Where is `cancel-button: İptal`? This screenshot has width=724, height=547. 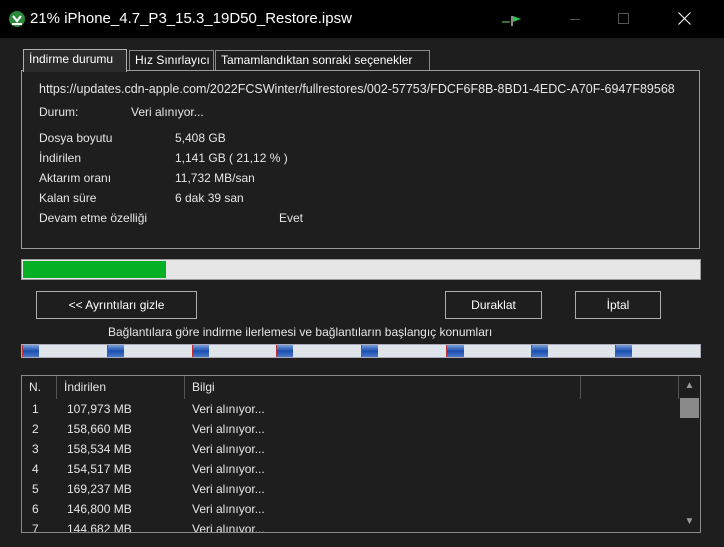 cancel-button: İptal is located at coordinates (618, 305).